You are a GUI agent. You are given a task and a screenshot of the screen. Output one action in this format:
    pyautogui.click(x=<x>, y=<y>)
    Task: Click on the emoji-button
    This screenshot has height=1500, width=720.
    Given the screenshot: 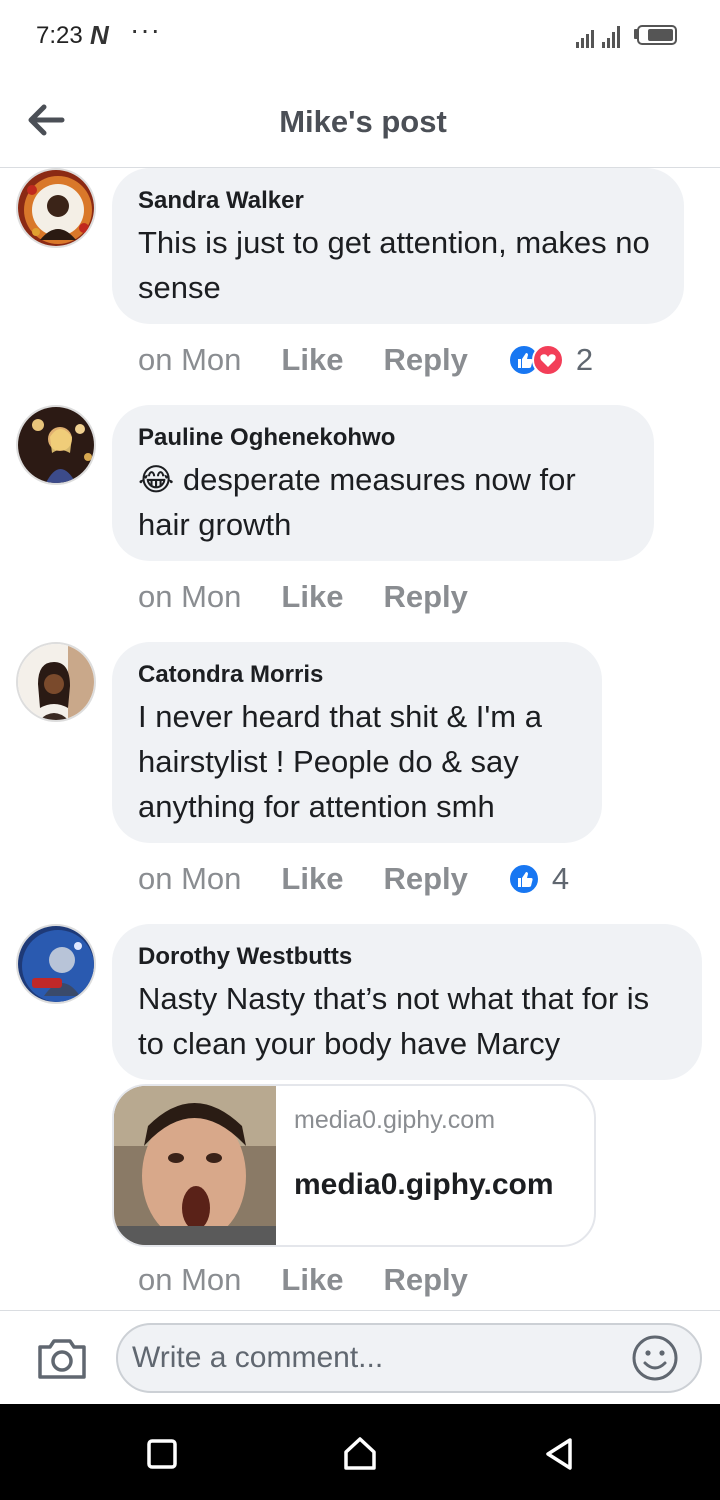 What is the action you would take?
    pyautogui.click(x=655, y=1358)
    